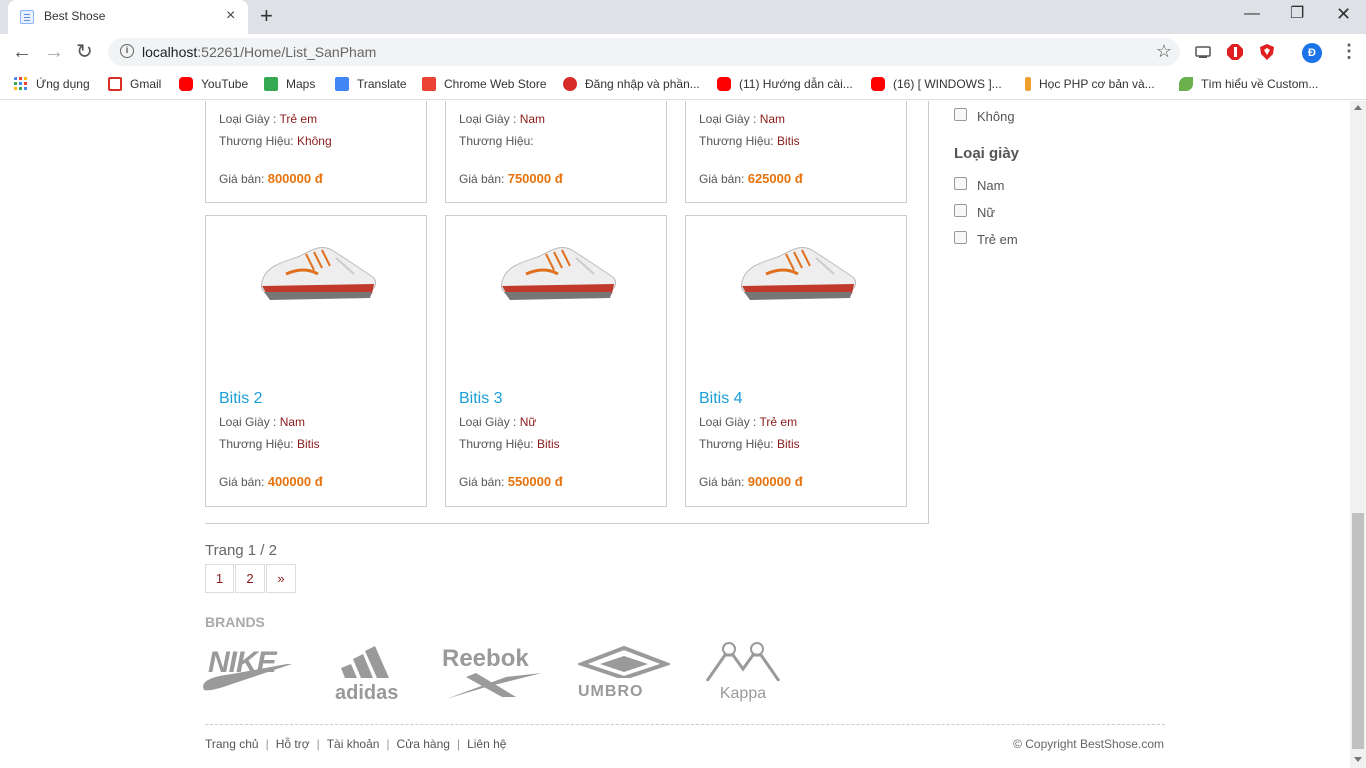  What do you see at coordinates (1235, 52) in the screenshot?
I see `adblock-extension-icon` at bounding box center [1235, 52].